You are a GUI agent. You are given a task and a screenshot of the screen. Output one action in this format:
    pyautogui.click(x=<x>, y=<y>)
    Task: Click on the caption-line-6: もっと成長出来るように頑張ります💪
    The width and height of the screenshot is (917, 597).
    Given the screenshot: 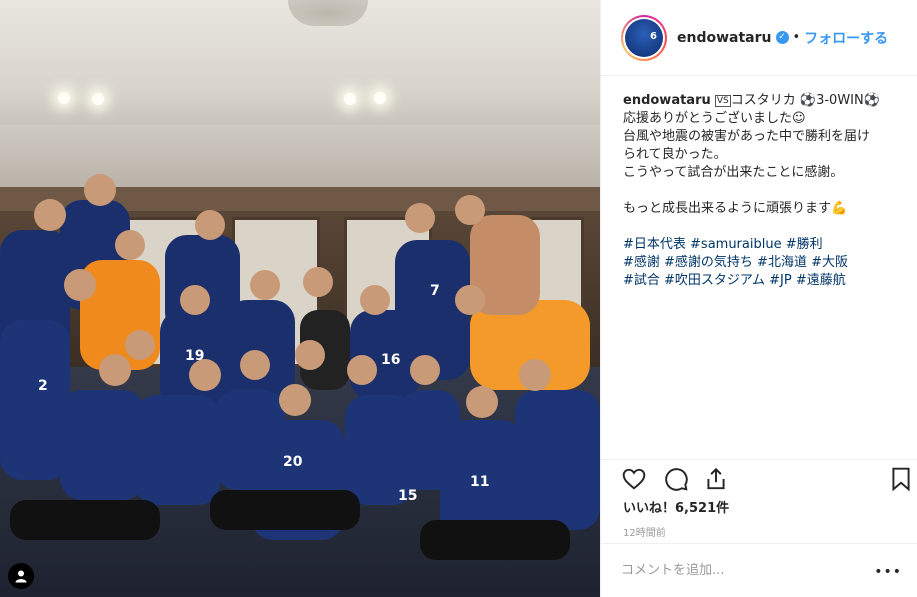 What is the action you would take?
    pyautogui.click(x=735, y=208)
    